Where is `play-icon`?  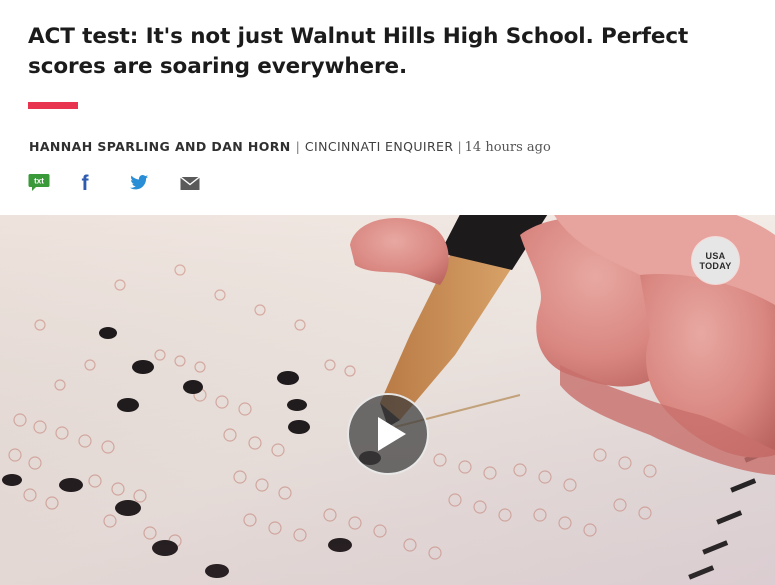
play-icon is located at coordinates (392, 434).